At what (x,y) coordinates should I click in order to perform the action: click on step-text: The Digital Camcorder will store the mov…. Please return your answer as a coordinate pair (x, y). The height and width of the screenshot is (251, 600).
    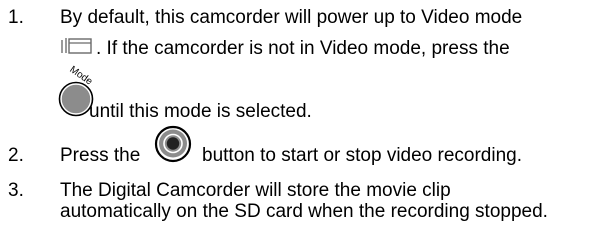
    Looking at the image, I should click on (255, 190).